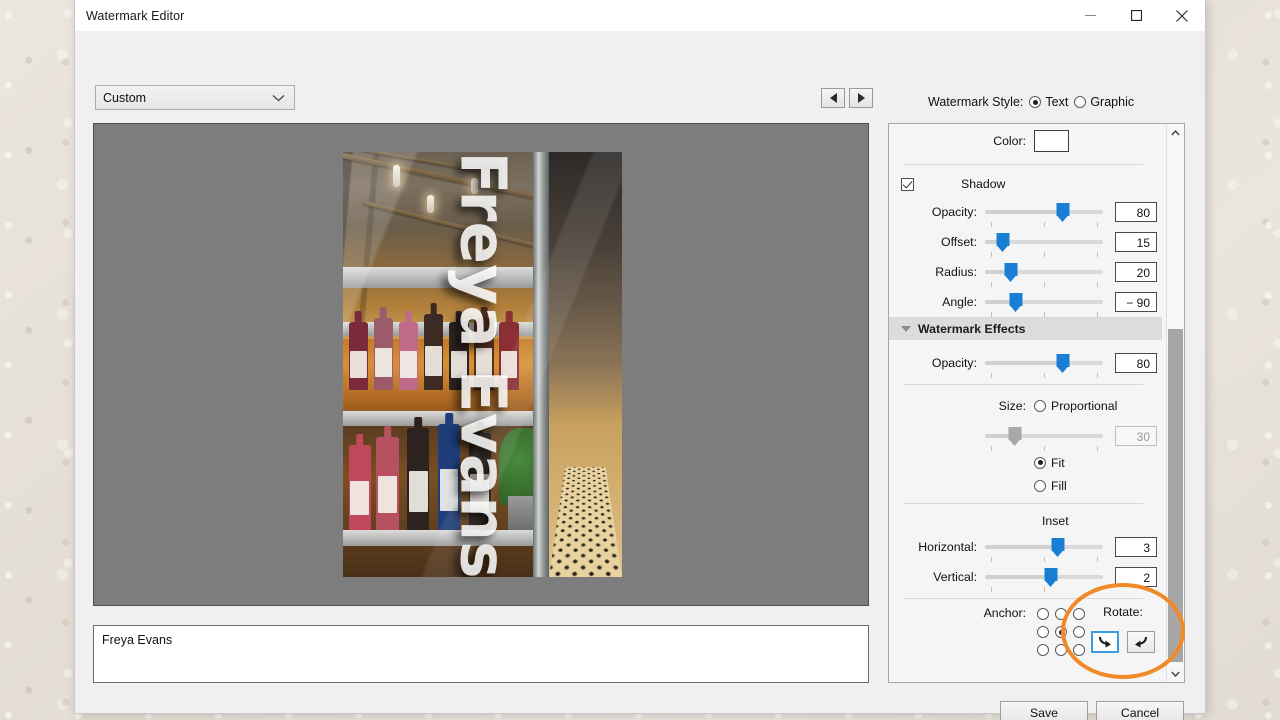 This screenshot has width=1280, height=720. I want to click on size-row: Size: Proportional, so click(1023, 406).